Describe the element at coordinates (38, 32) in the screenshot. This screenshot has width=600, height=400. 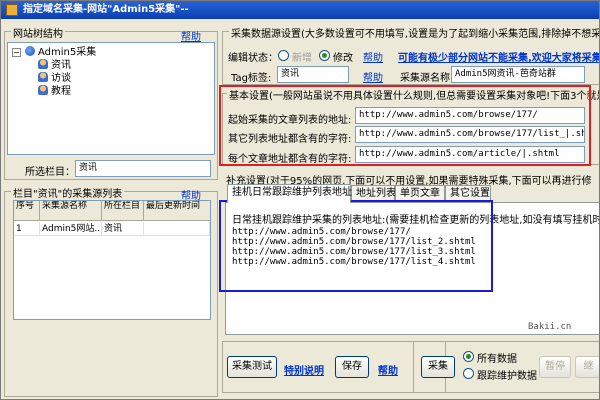
I see `site-structure-legend: 网站树结构` at that location.